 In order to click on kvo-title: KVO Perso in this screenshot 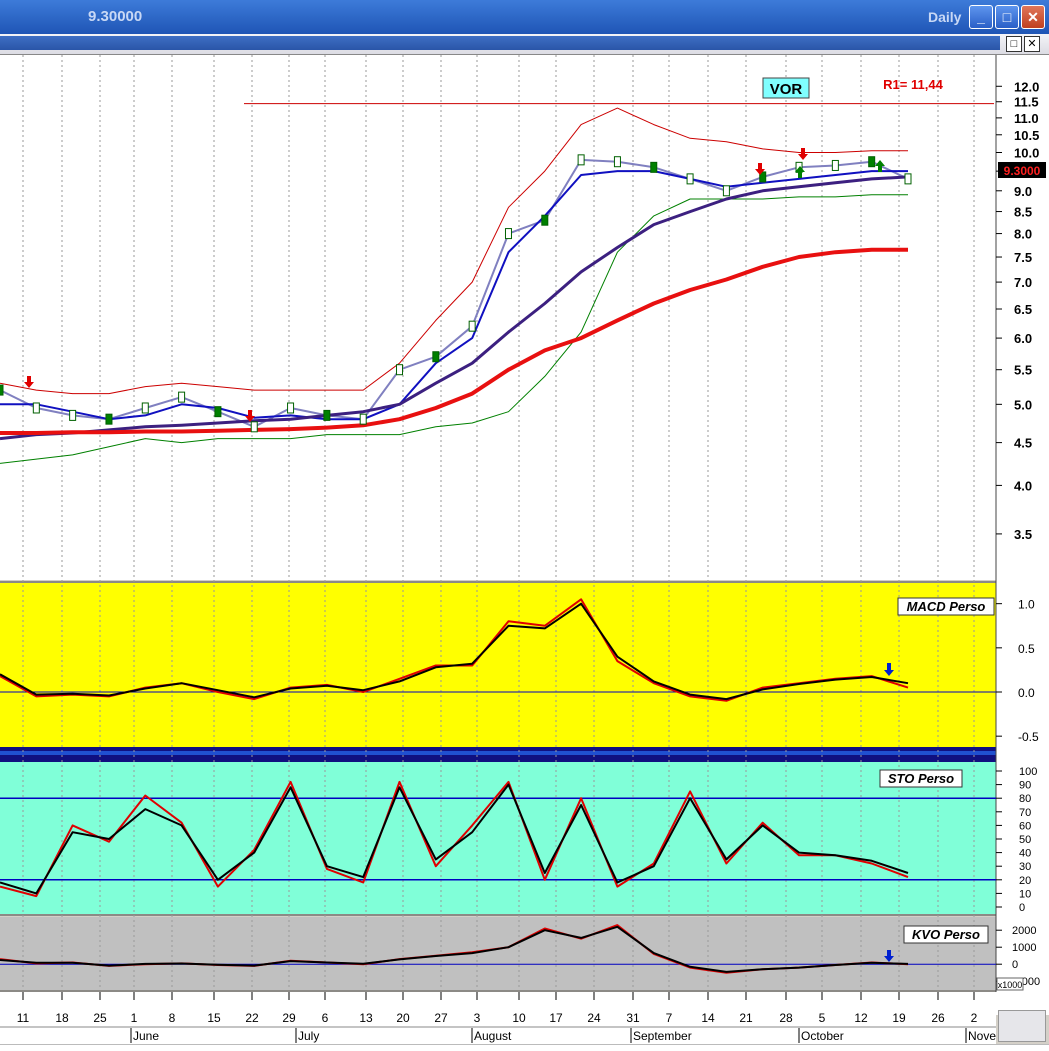, I will do `click(946, 934)`.